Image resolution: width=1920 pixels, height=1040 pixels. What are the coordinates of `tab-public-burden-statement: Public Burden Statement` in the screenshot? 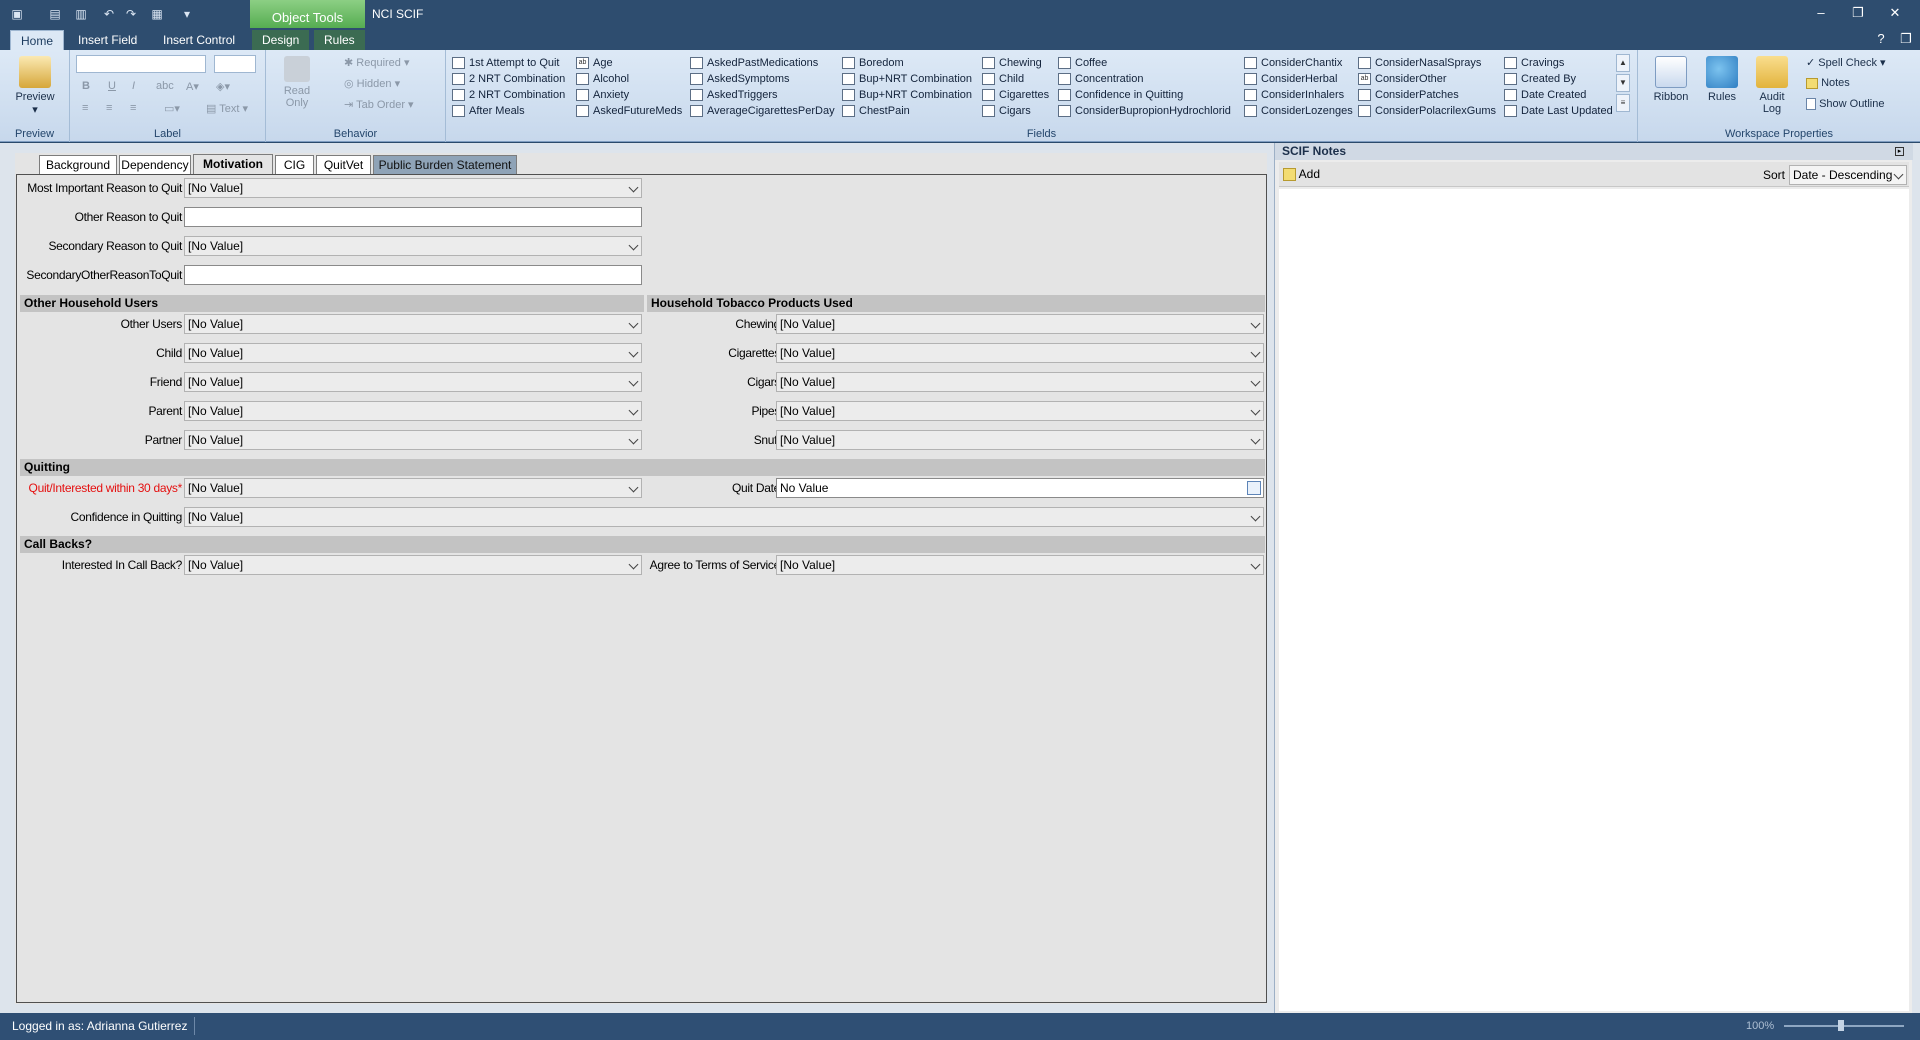 It's located at (445, 164).